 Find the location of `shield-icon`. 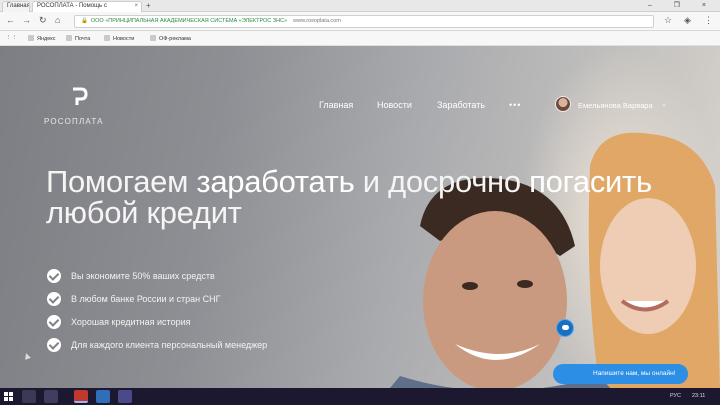

shield-icon is located at coordinates (125, 396).